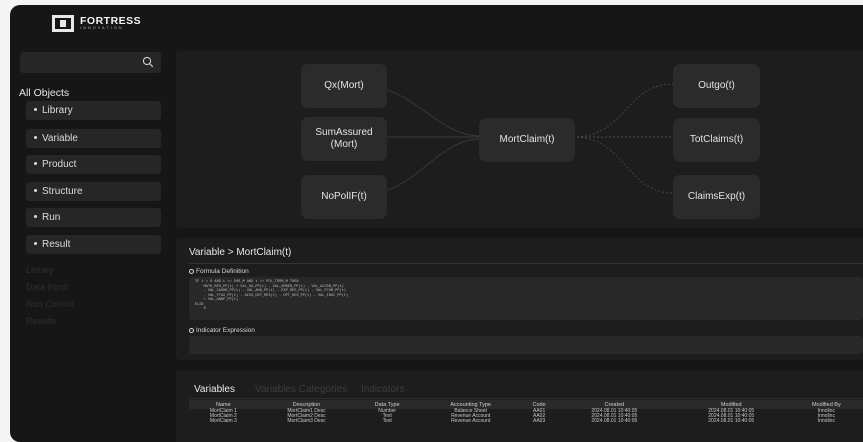 The height and width of the screenshot is (442, 863). I want to click on indicator-expression-label: Indicator Expression, so click(222, 330).